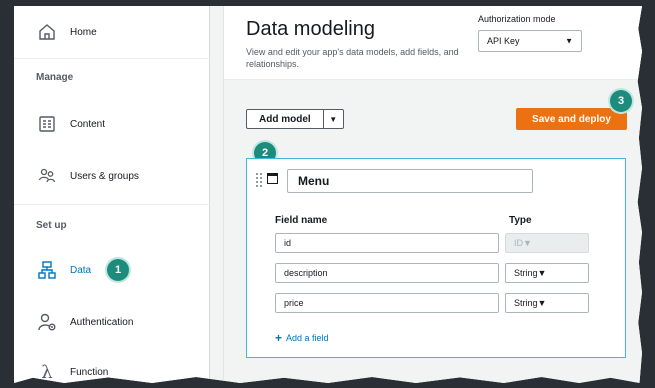 This screenshot has width=655, height=388. What do you see at coordinates (47, 32) in the screenshot?
I see `home-icon` at bounding box center [47, 32].